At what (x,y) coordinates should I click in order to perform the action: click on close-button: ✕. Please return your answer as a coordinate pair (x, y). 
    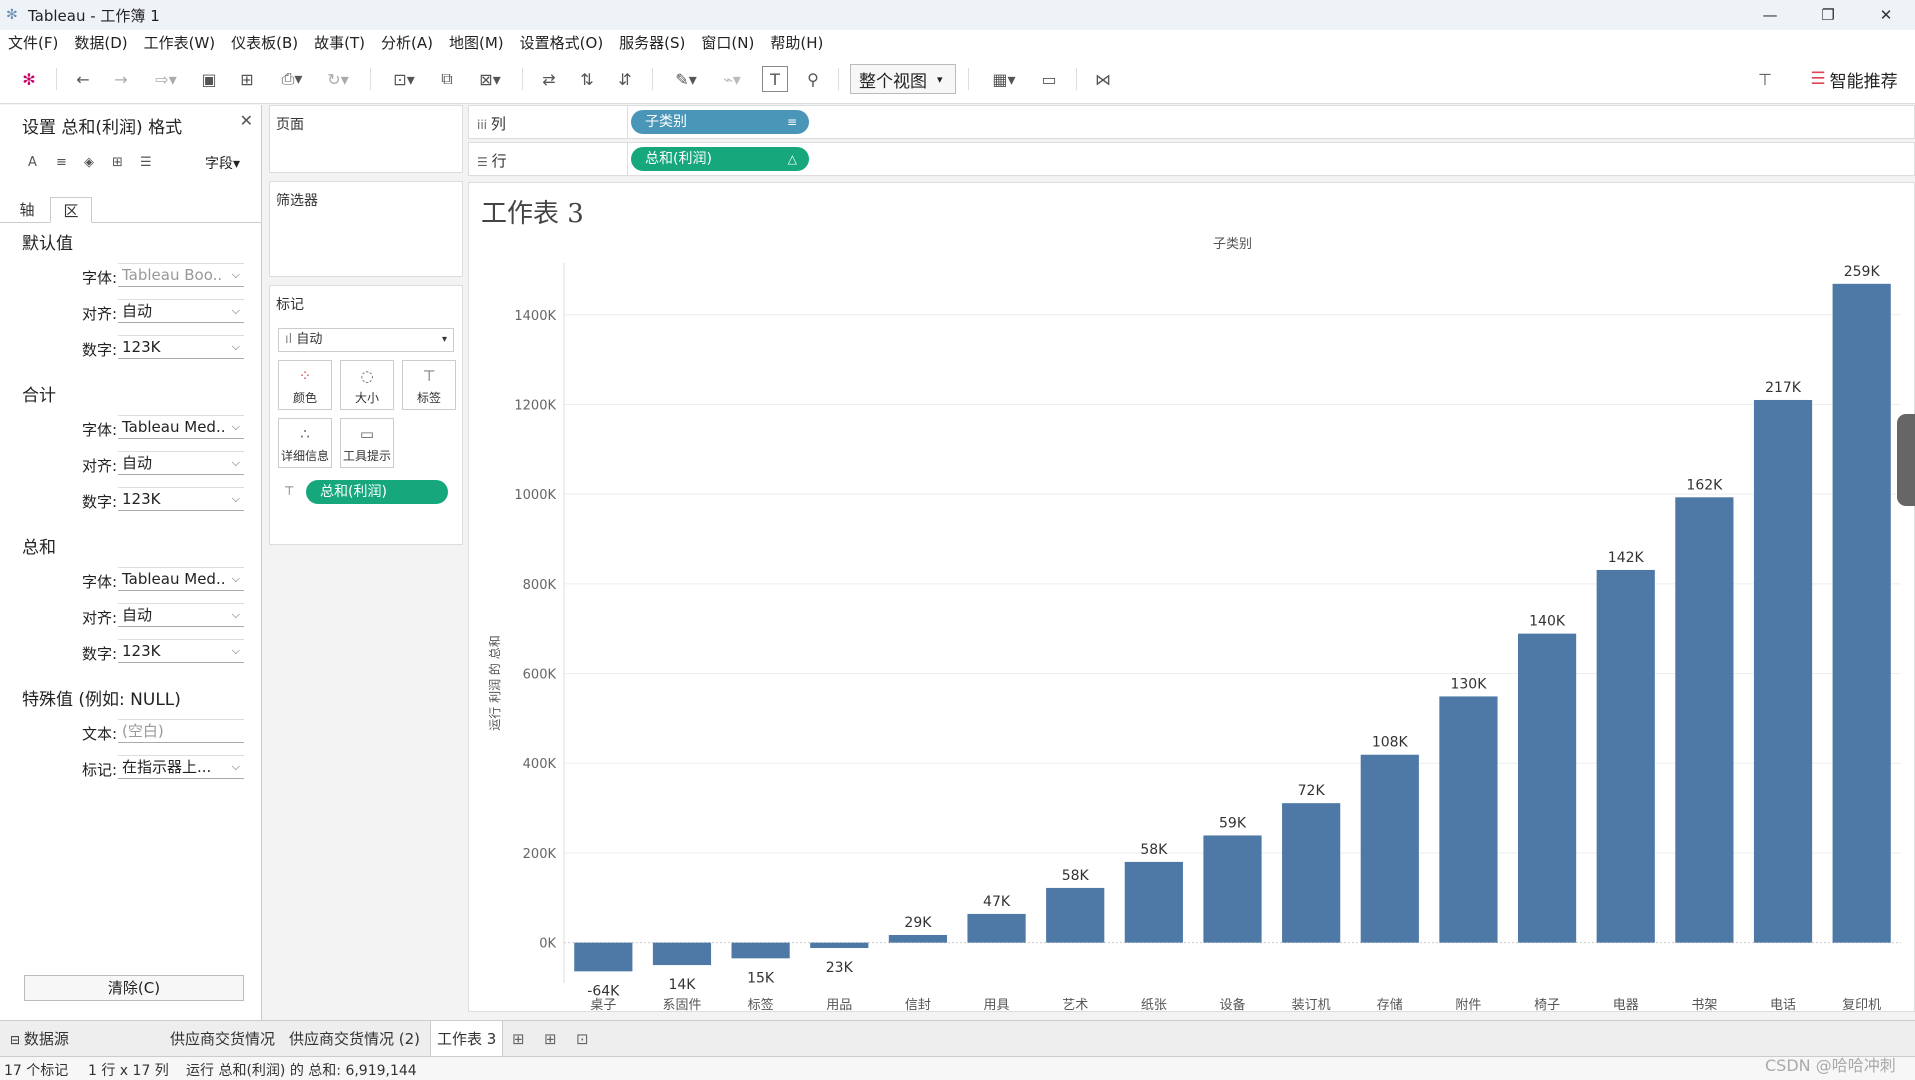
    Looking at the image, I should click on (1886, 15).